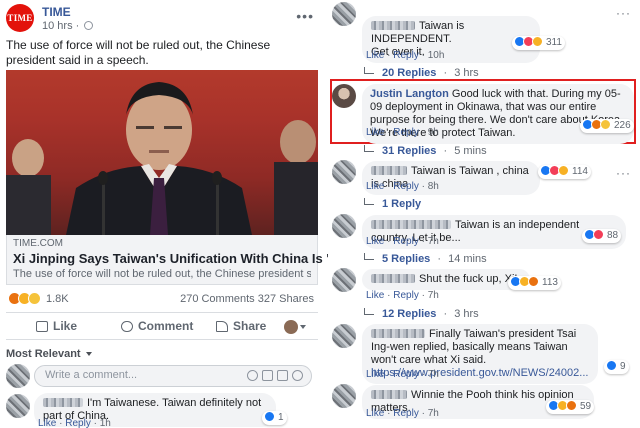 This screenshot has width=640, height=428. Describe the element at coordinates (105, 423) in the screenshot. I see `comment-time: 1h` at that location.